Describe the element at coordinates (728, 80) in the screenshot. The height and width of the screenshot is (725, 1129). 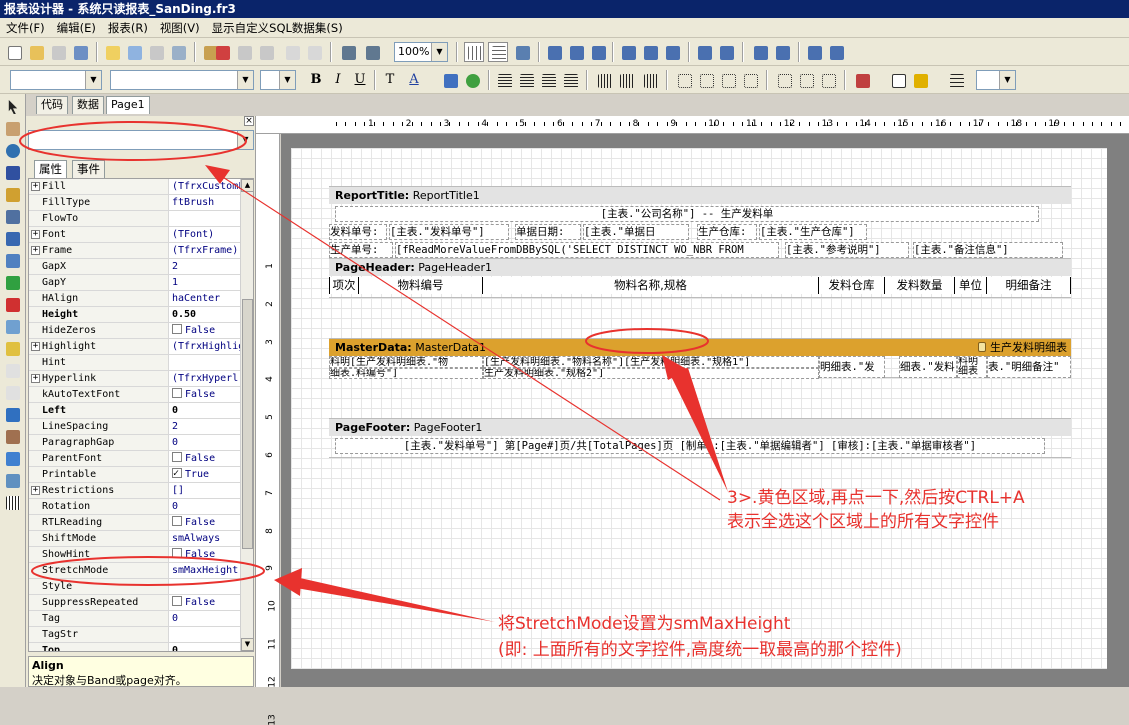
I see `frame-left-icon` at that location.